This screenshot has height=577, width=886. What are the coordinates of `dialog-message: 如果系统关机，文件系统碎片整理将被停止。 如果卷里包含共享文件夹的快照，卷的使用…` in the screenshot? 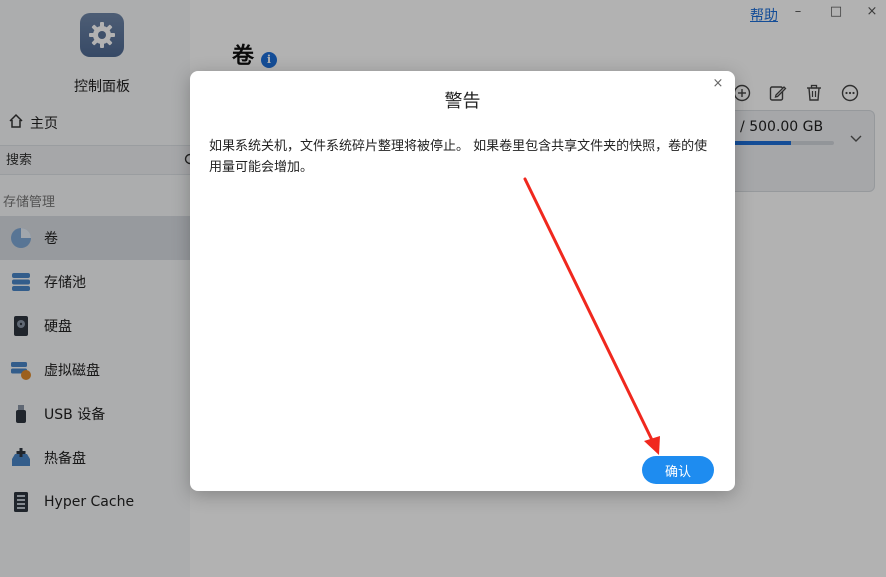 It's located at (458, 157).